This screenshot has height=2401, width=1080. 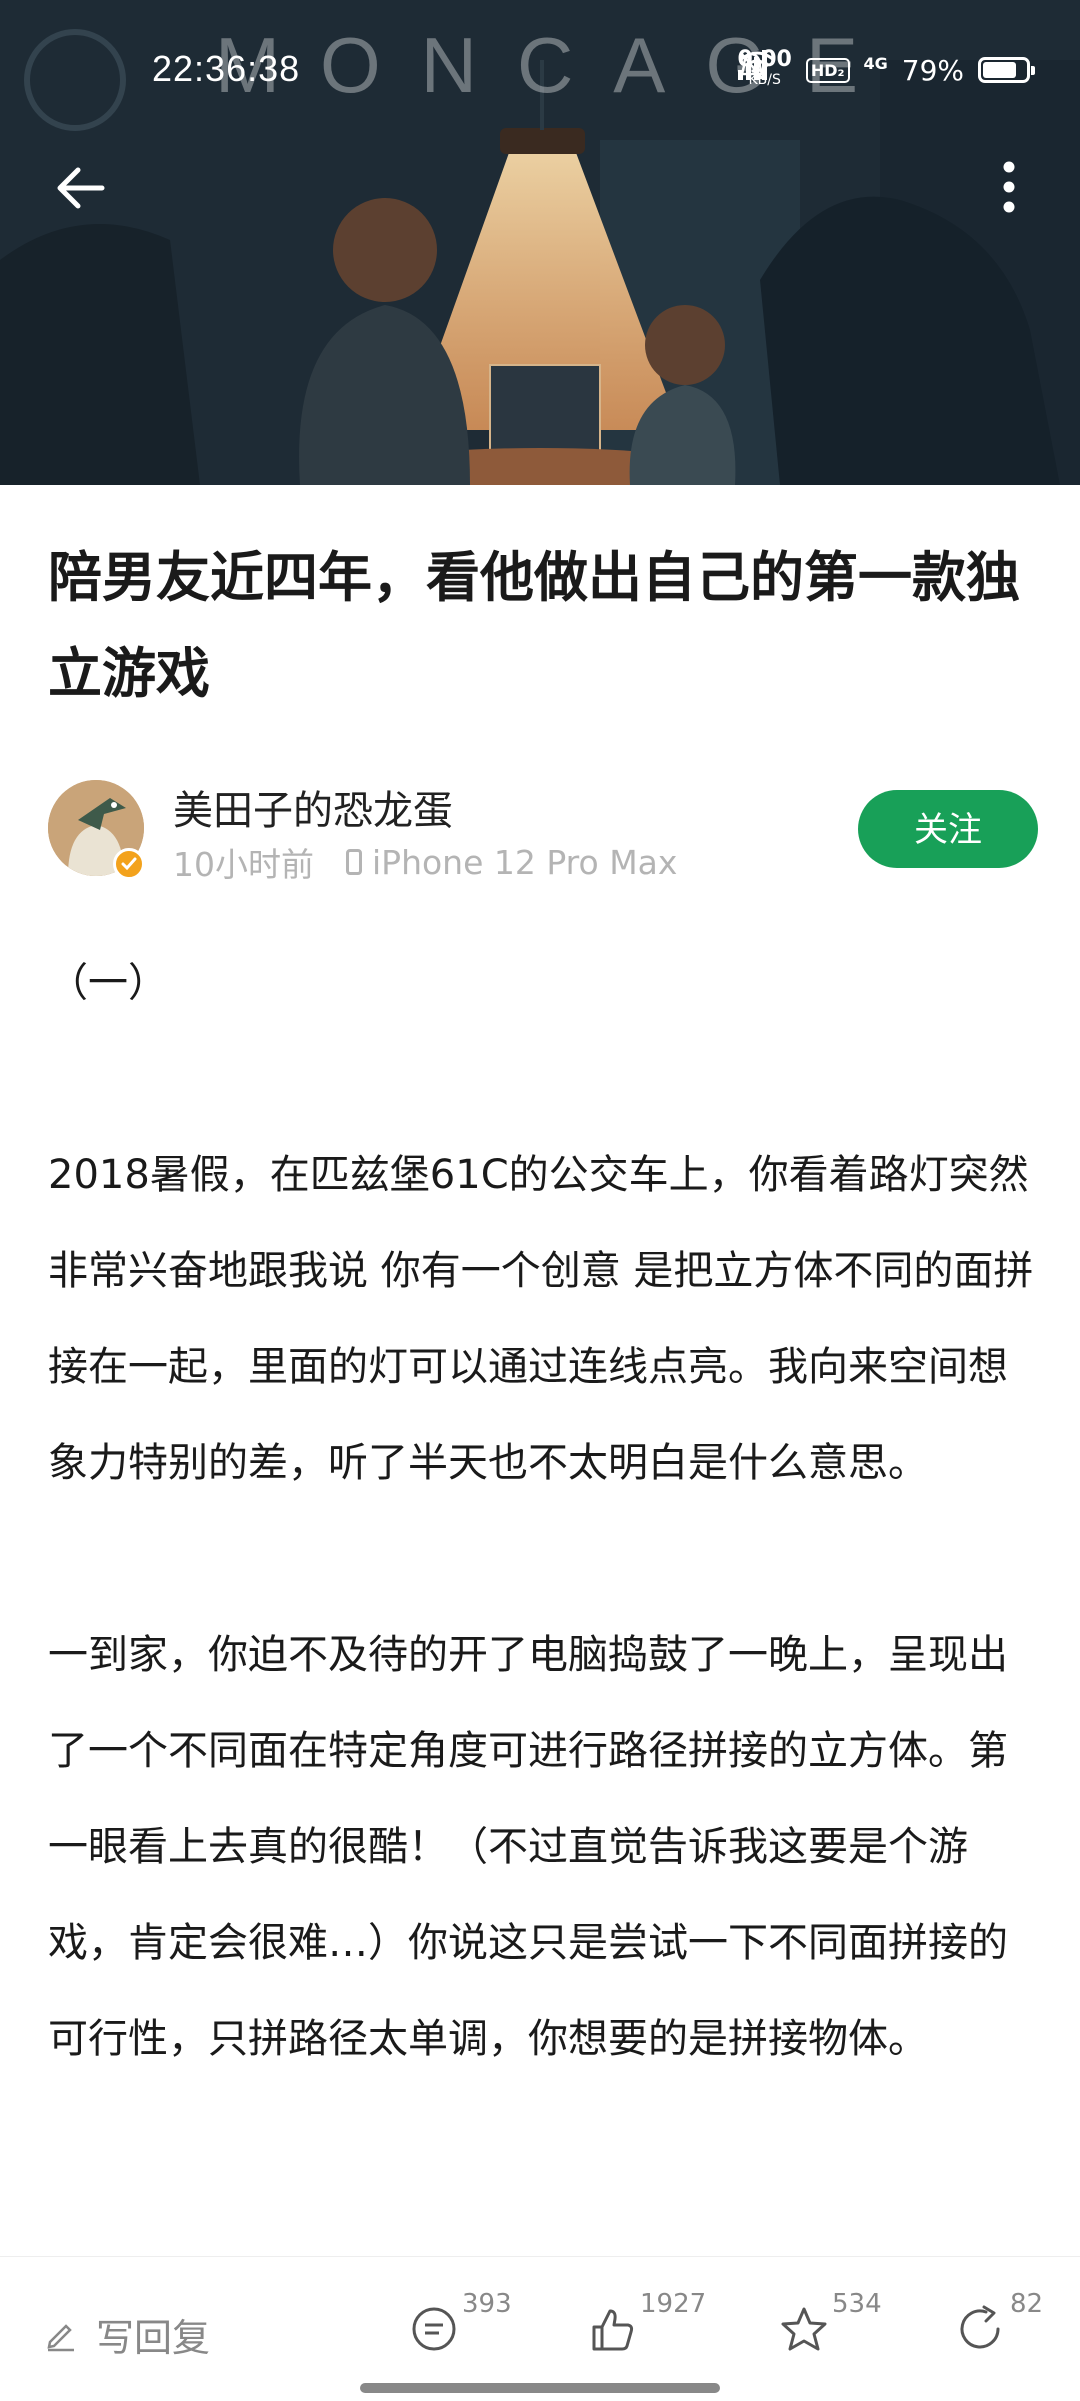 What do you see at coordinates (487, 2304) in the screenshot?
I see `comments-count: 393` at bounding box center [487, 2304].